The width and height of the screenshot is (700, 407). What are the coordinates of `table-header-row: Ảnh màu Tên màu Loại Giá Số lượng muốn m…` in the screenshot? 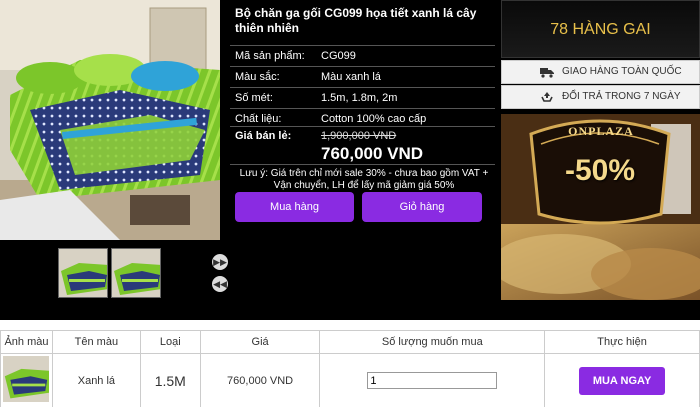 It's located at (350, 342).